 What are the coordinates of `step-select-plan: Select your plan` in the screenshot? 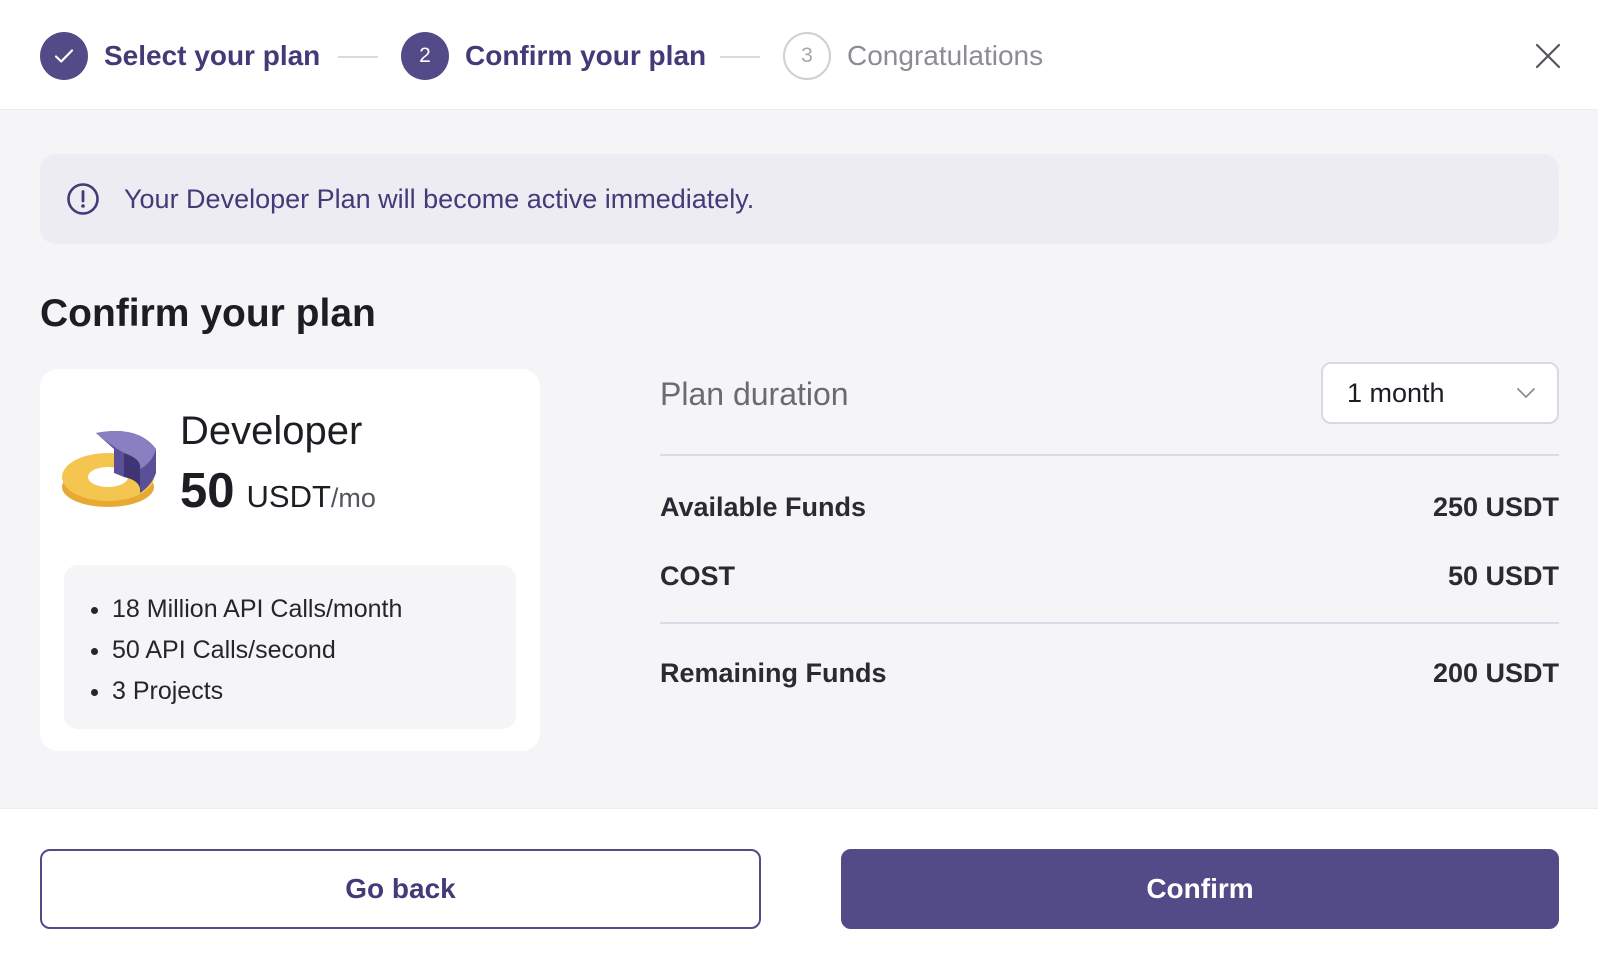 It's located at (180, 56).